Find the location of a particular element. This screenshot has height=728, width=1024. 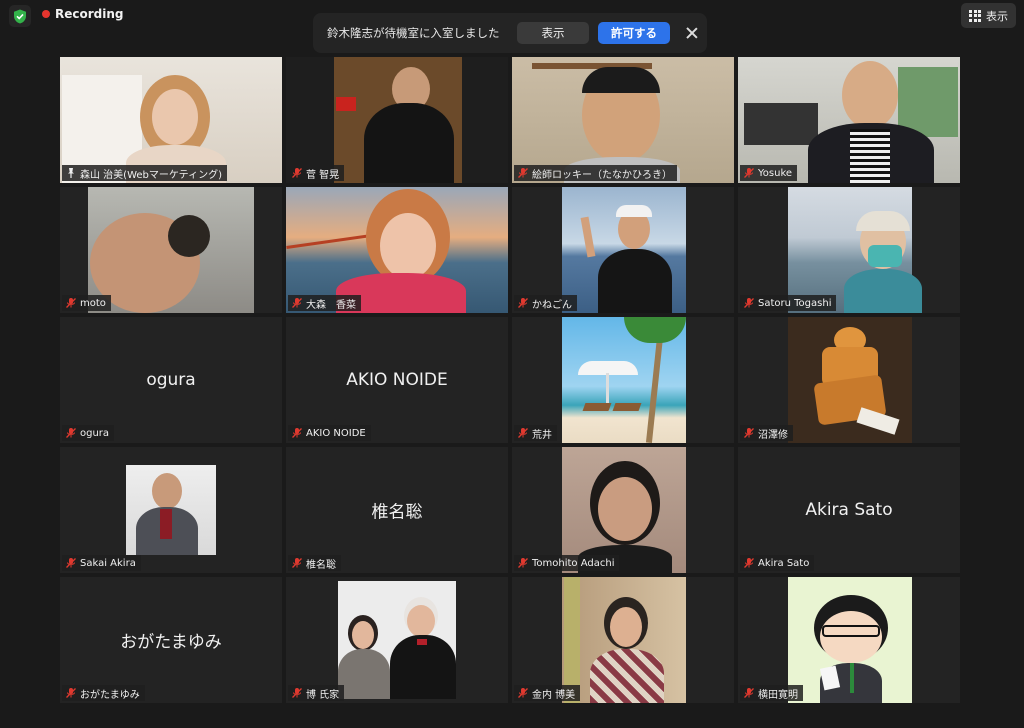

participant-tile: 椎名聡 椎名聡 is located at coordinates (397, 510).